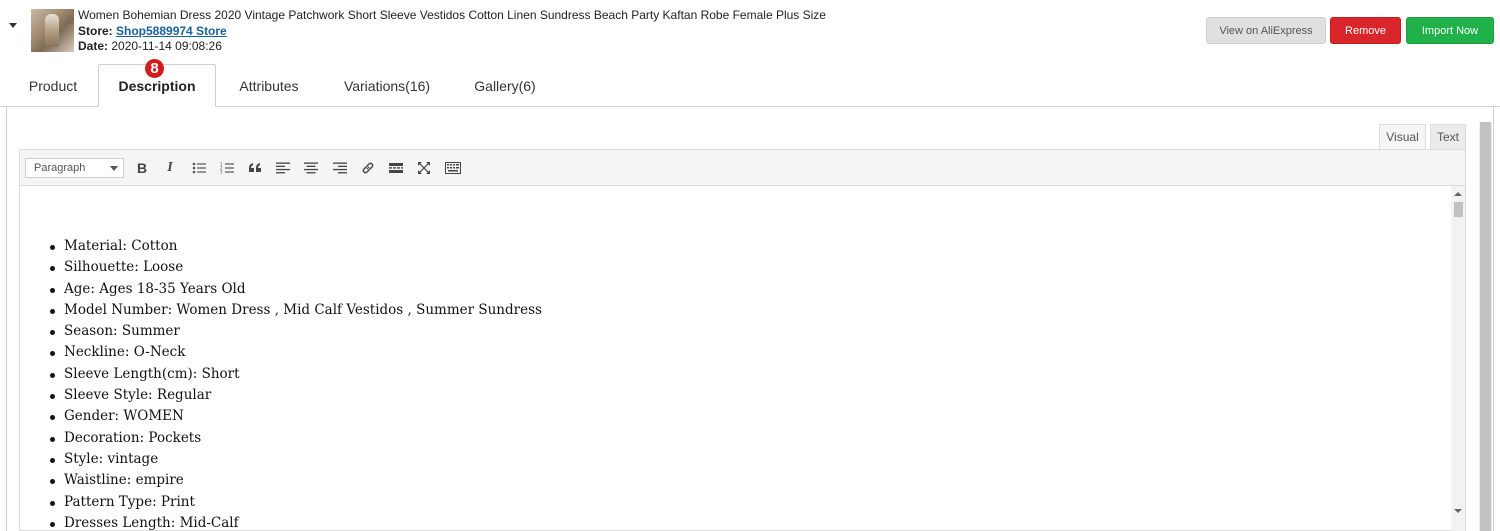 Image resolution: width=1500 pixels, height=531 pixels. What do you see at coordinates (387, 85) in the screenshot?
I see `tab-variations: Variations(16)` at bounding box center [387, 85].